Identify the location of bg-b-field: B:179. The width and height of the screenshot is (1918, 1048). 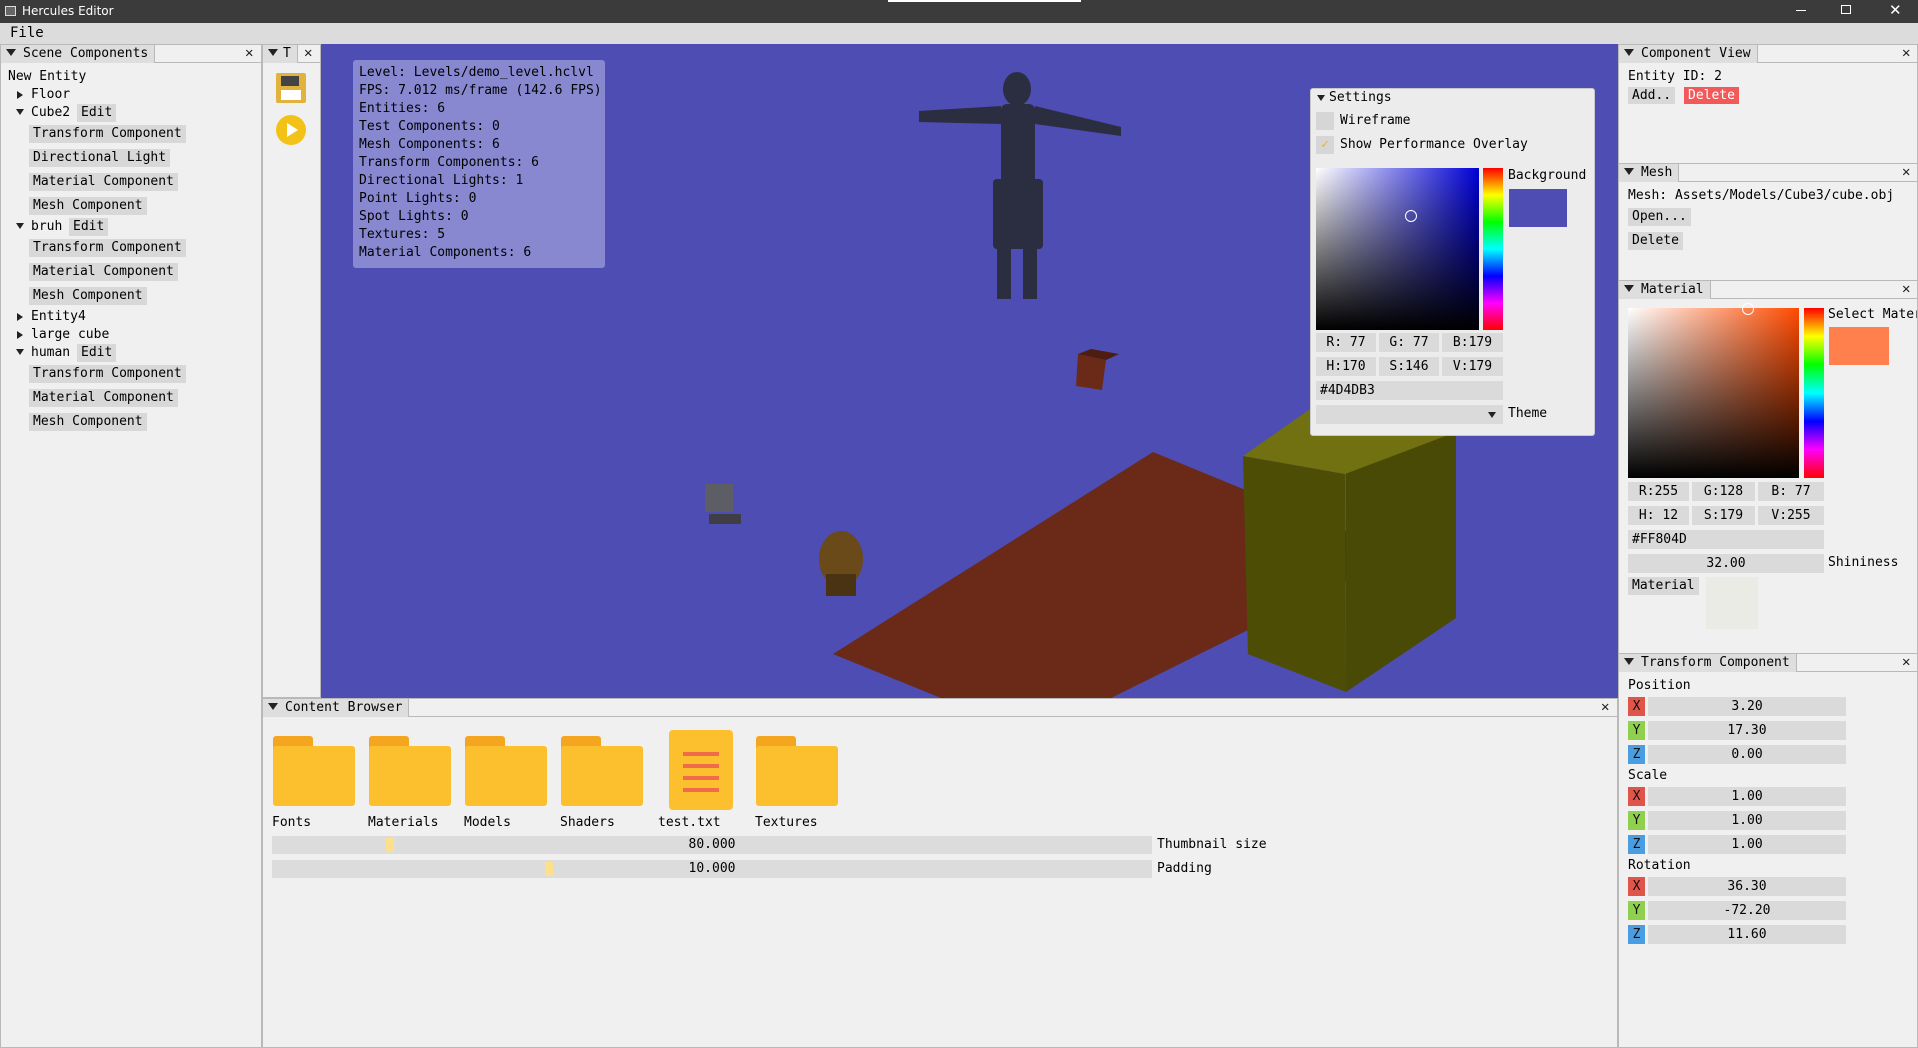
(1472, 342).